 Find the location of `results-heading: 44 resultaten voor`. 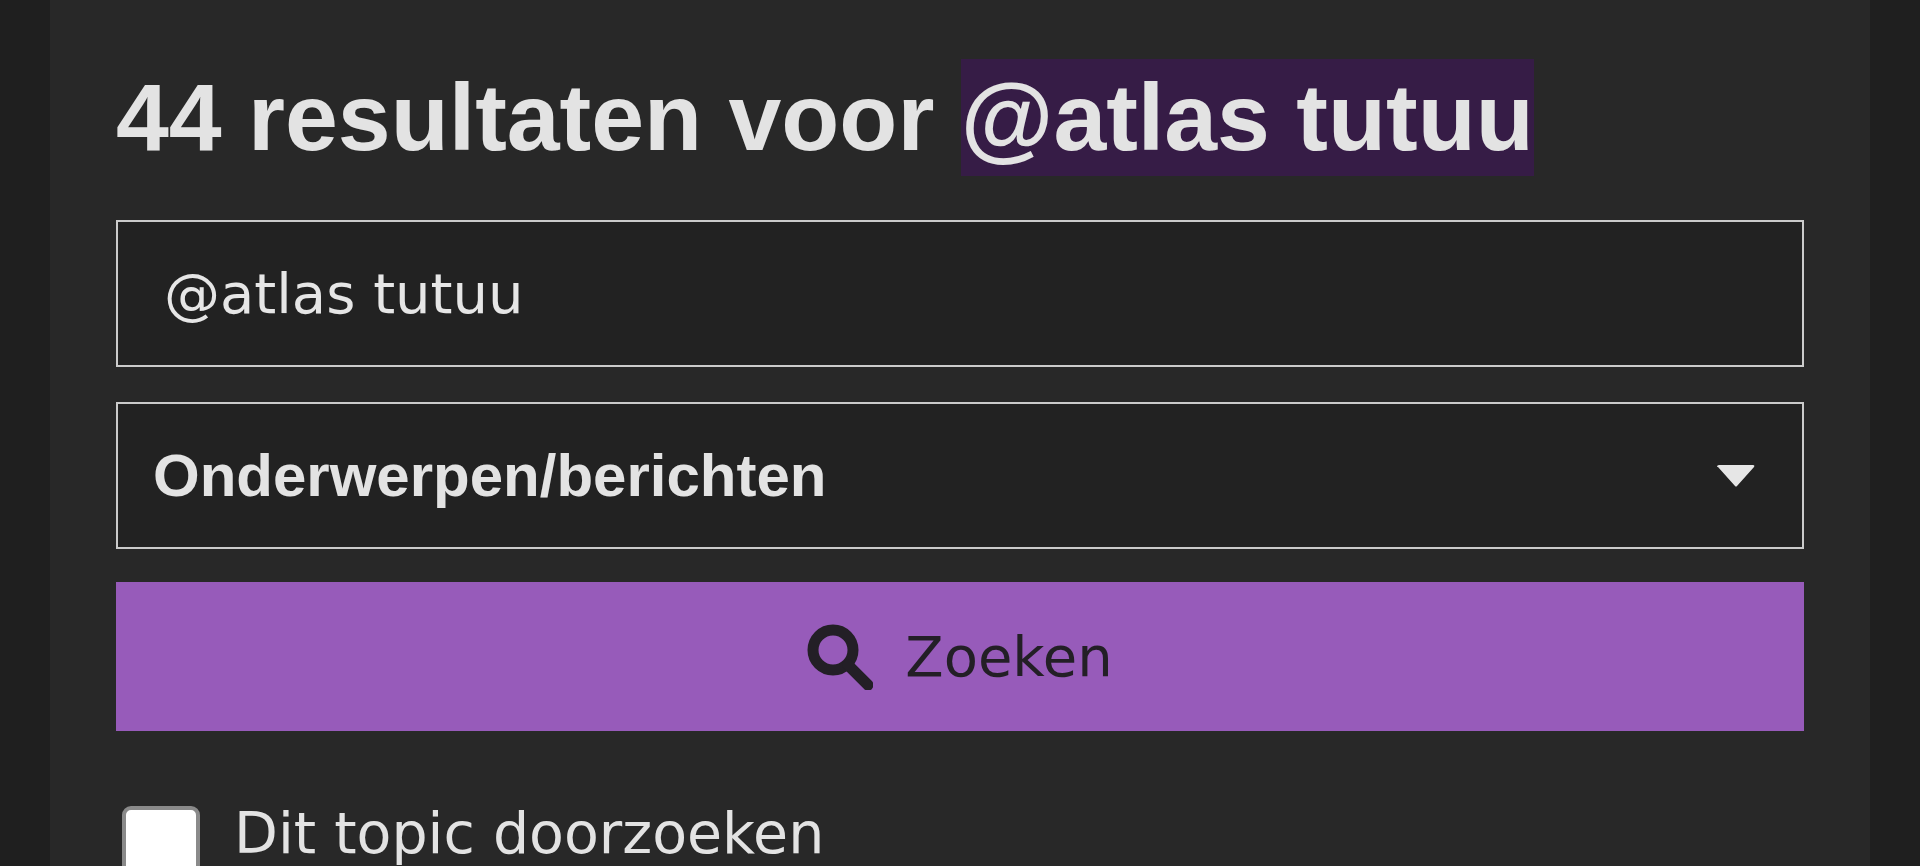

results-heading: 44 resultaten voor is located at coordinates (525, 117).